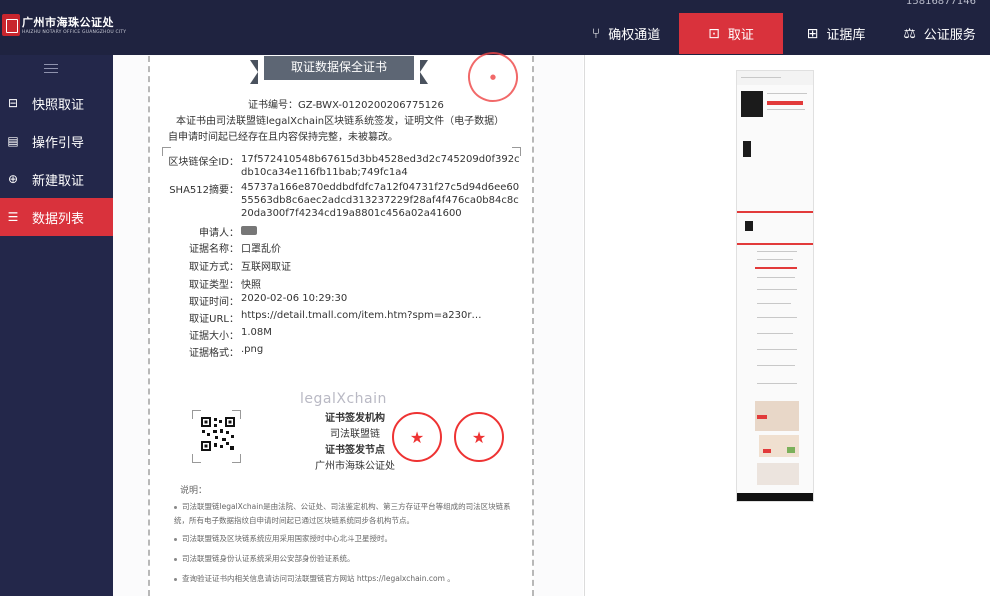 This screenshot has width=990, height=596. What do you see at coordinates (214, 302) in the screenshot?
I see `capture-time-label: 取证时间：` at bounding box center [214, 302].